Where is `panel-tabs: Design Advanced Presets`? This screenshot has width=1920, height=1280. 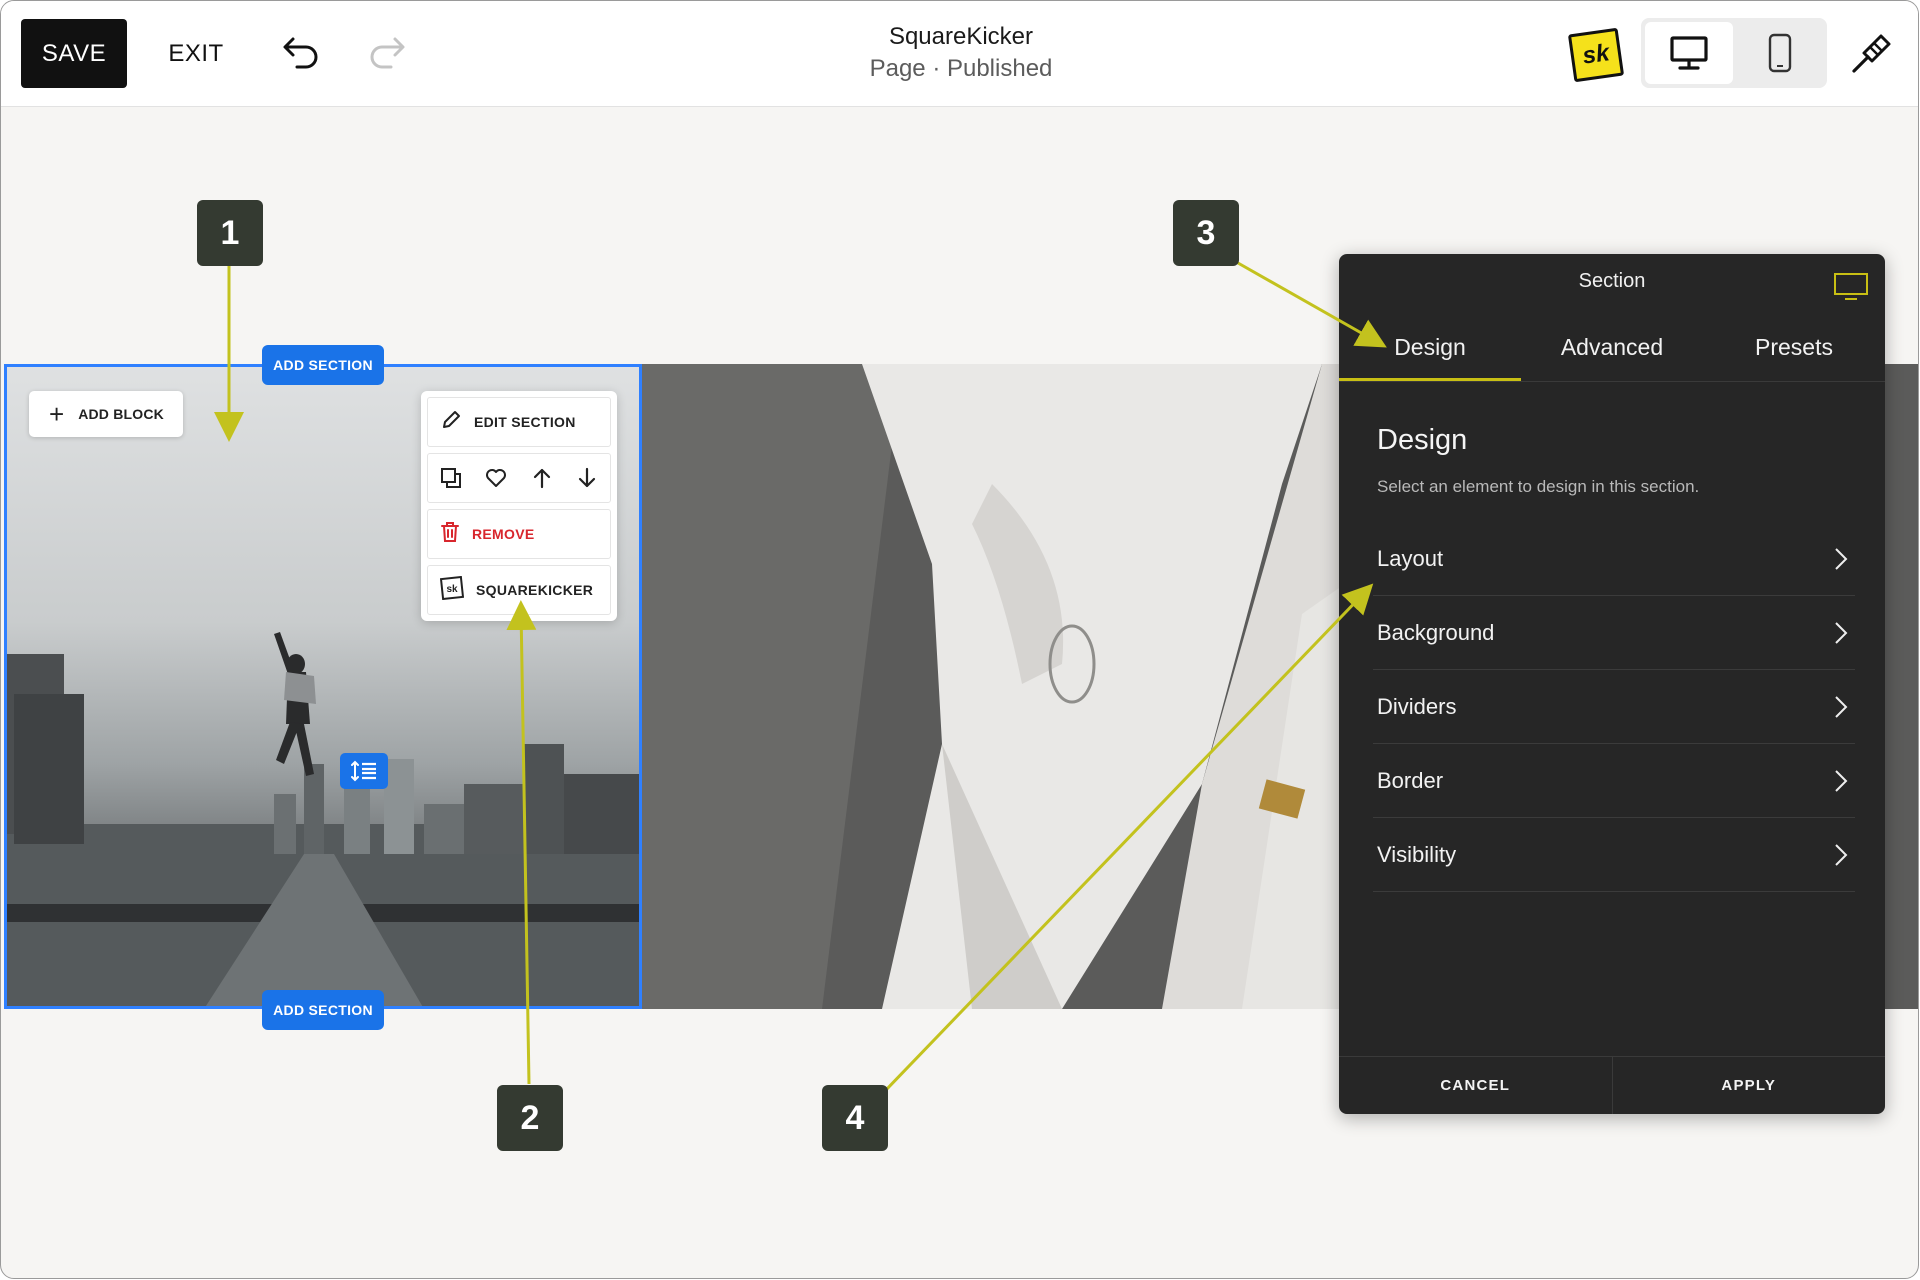
panel-tabs: Design Advanced Presets is located at coordinates (1612, 349).